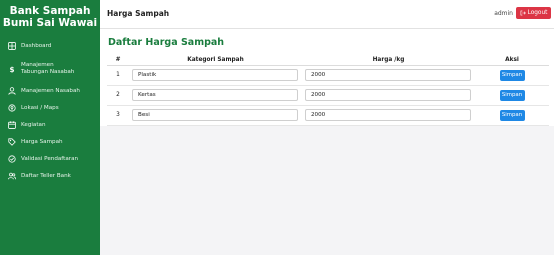  What do you see at coordinates (40, 107) in the screenshot?
I see `sidebar-item-label: Lokasi / Maps` at bounding box center [40, 107].